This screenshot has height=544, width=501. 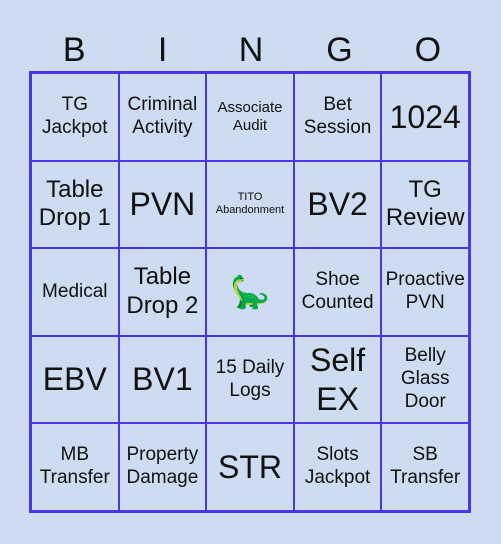 What do you see at coordinates (75, 117) in the screenshot?
I see `bingo-cell: TG Jackpot` at bounding box center [75, 117].